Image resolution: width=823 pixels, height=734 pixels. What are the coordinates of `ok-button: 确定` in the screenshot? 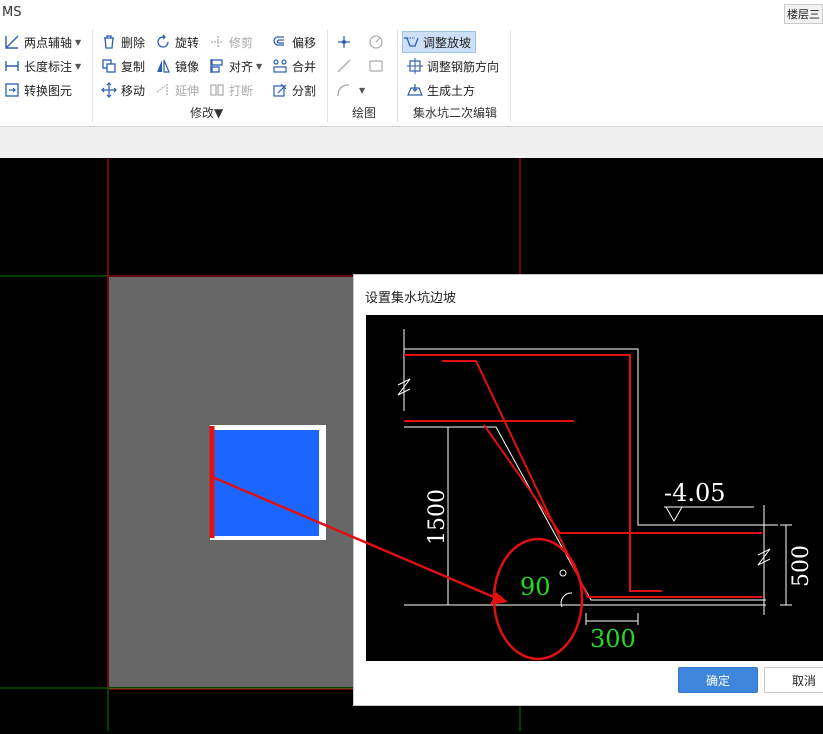 It's located at (718, 680).